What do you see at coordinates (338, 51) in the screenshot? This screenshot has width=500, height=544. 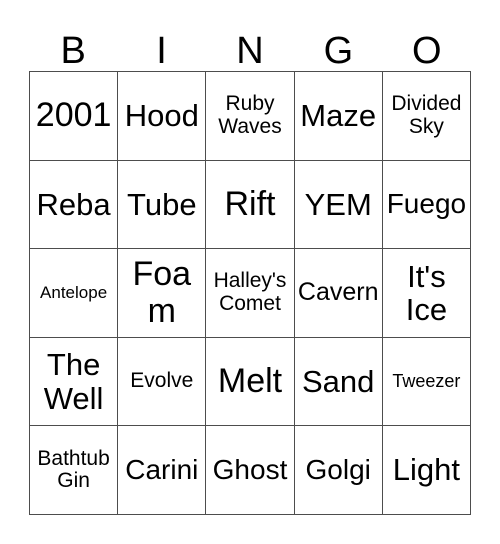 I see `bingo-header-letter-g: G` at bounding box center [338, 51].